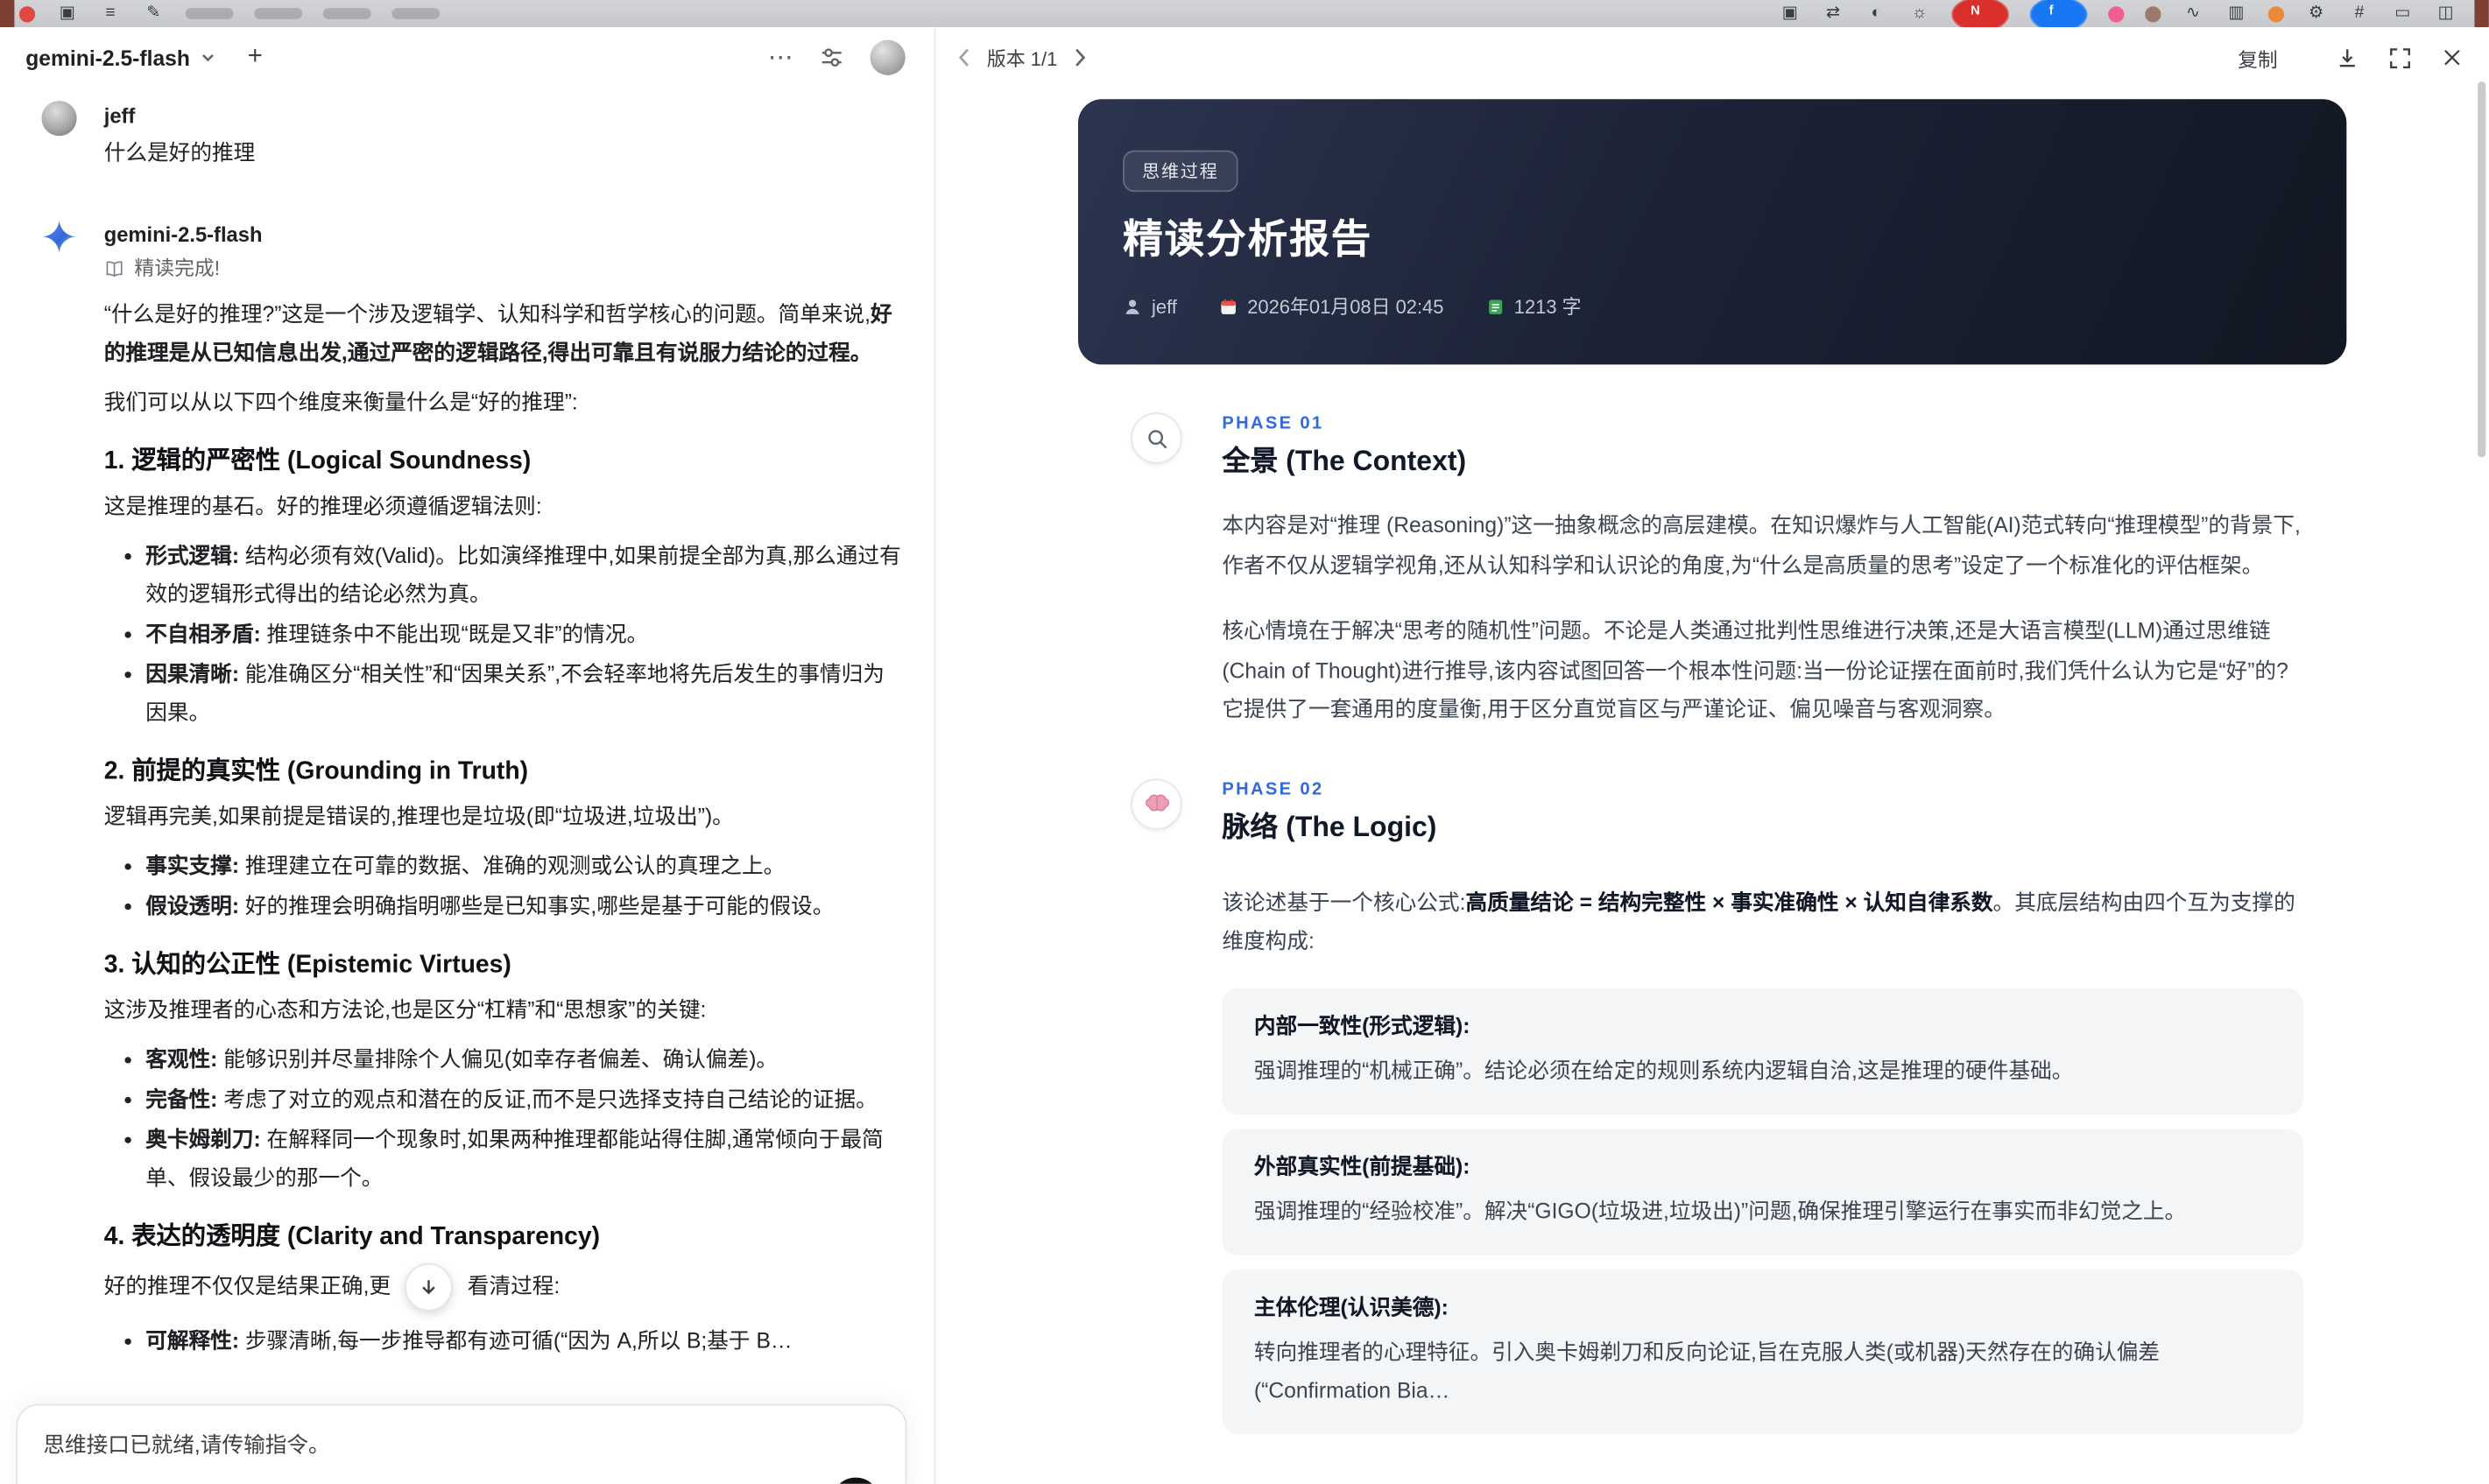  What do you see at coordinates (2193, 14) in the screenshot?
I see `wave-icon: ∿` at bounding box center [2193, 14].